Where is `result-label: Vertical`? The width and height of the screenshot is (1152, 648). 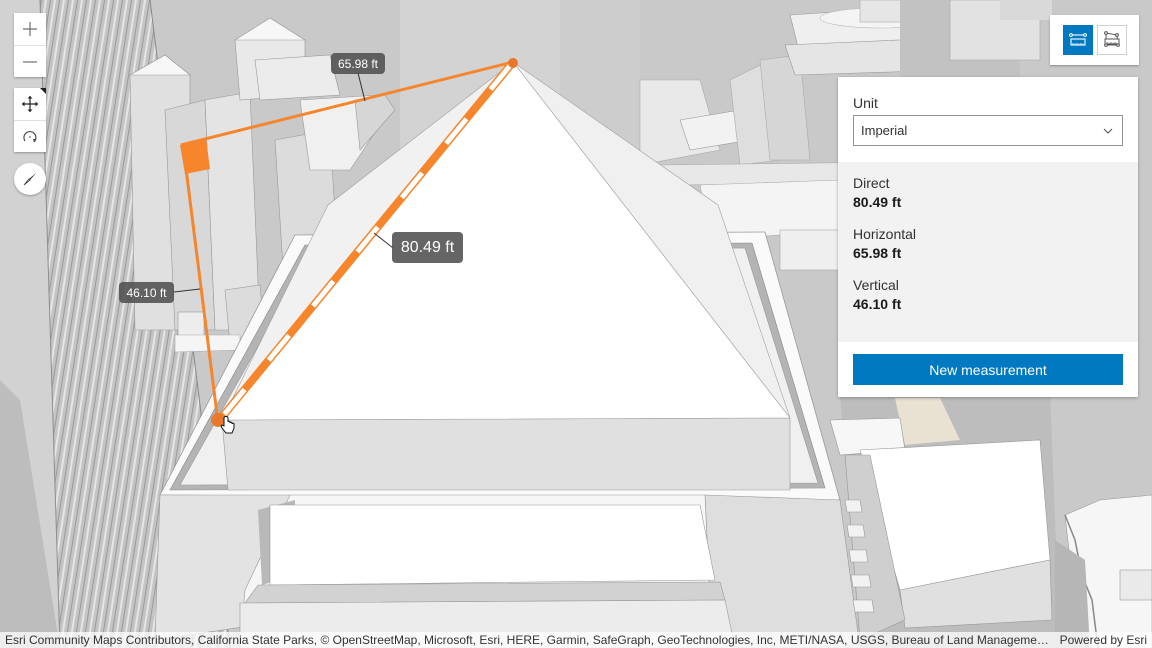 result-label: Vertical is located at coordinates (876, 285).